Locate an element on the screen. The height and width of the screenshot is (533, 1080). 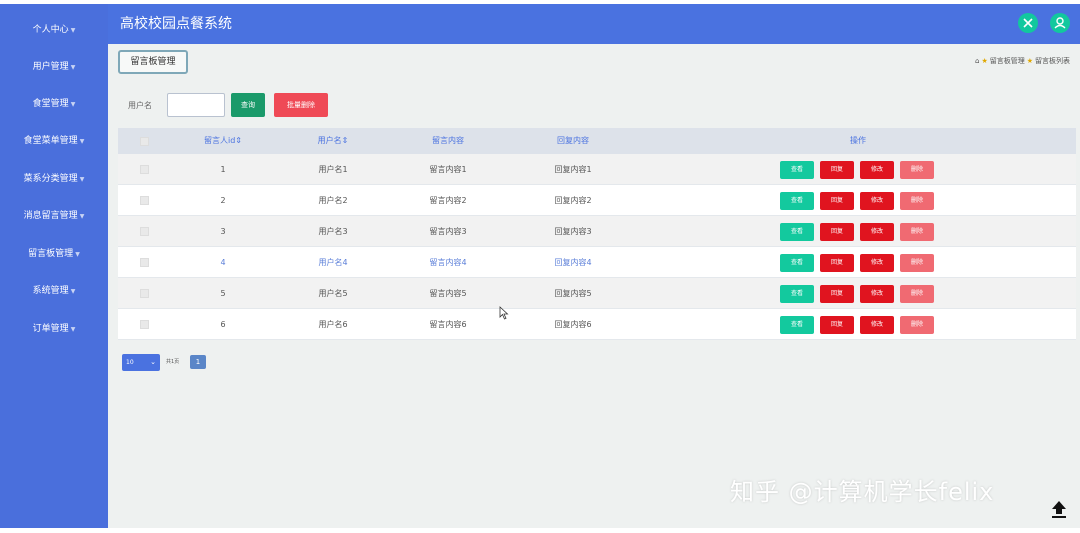
home-icon: ⌂ is located at coordinates (977, 61).